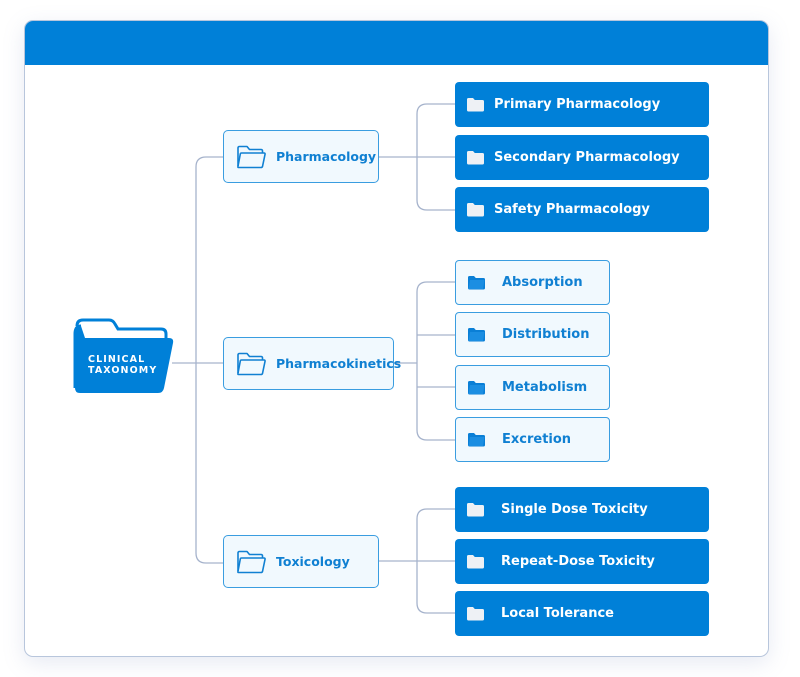 The image size is (800, 677). I want to click on leaf-local-tolerance: Local Tolerance, so click(582, 613).